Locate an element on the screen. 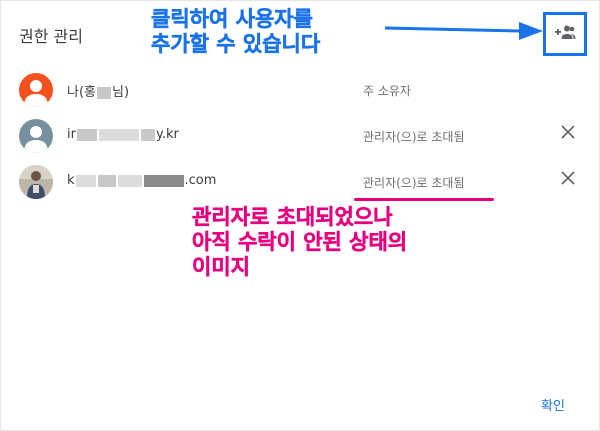  add-user-annotation: 클릭하여 사용자를 추가할 수 있습니다 is located at coordinates (236, 32).